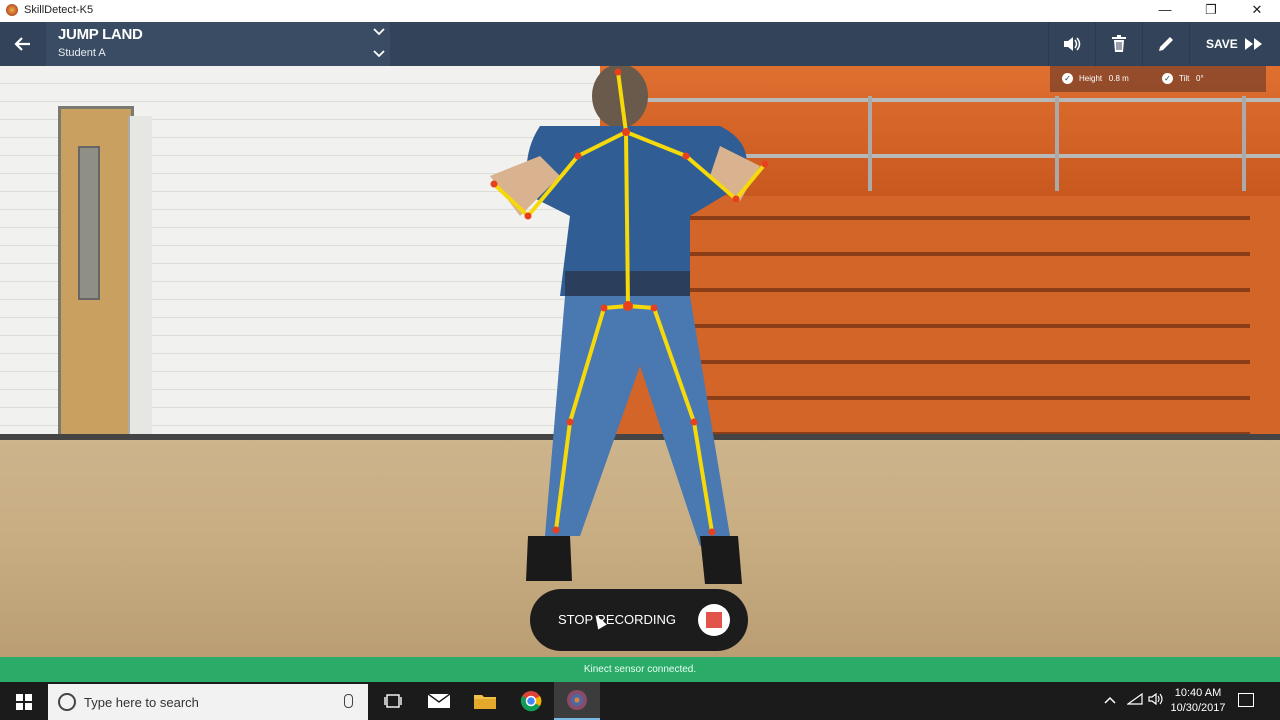  I want to click on stop-recording-button: STOP RECORDING, so click(639, 620).